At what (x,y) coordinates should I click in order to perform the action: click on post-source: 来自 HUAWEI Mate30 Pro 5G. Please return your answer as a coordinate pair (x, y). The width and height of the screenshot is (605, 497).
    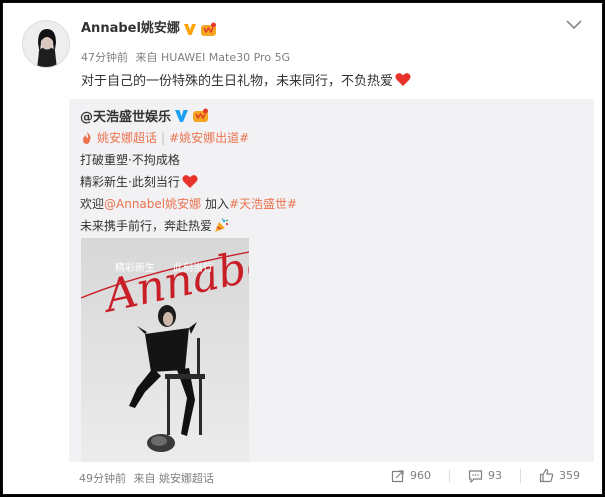
    Looking at the image, I should click on (213, 57).